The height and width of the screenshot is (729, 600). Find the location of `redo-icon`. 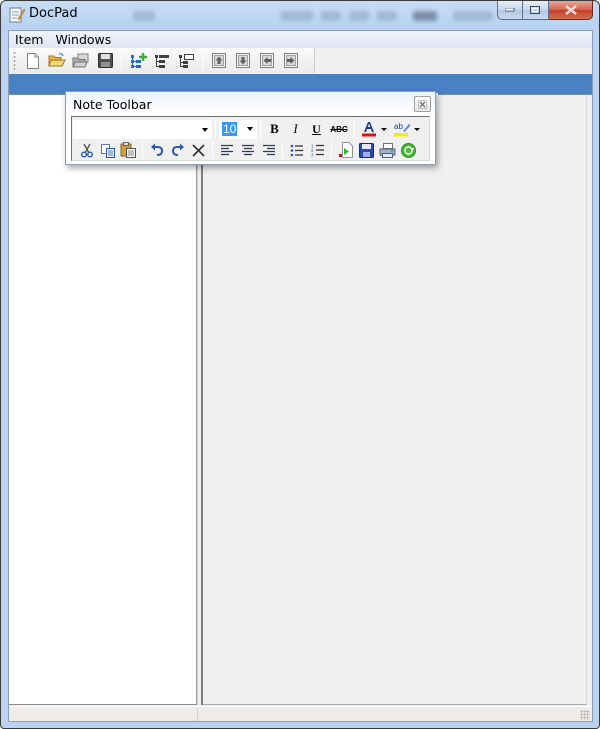

redo-icon is located at coordinates (177, 149).